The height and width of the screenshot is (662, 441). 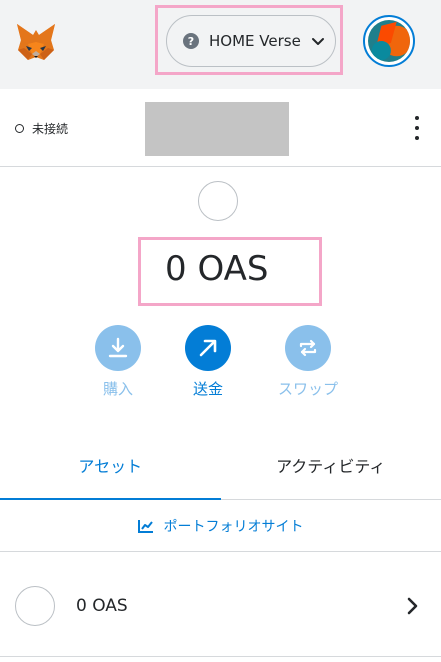 I want to click on buy-label: 購入, so click(x=117, y=389).